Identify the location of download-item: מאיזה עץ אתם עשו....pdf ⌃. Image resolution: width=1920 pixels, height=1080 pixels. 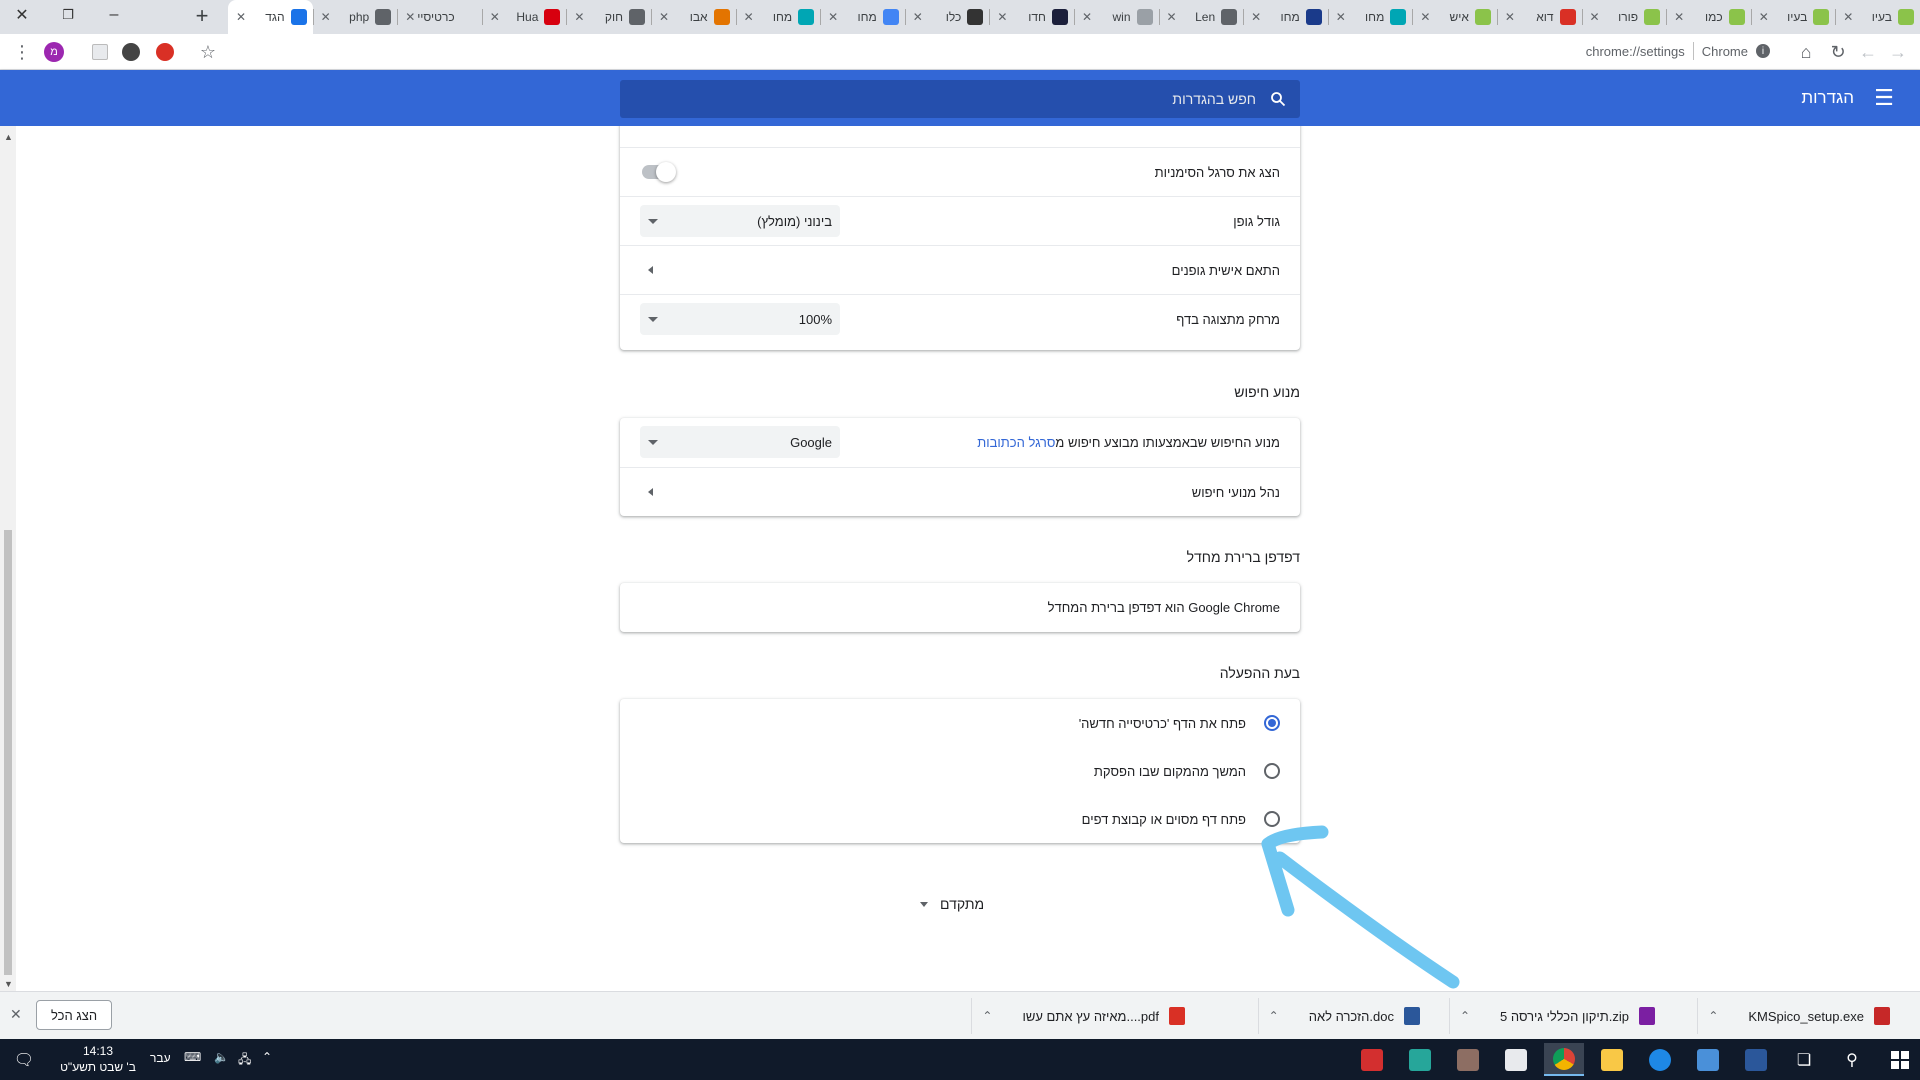
(1083, 1016).